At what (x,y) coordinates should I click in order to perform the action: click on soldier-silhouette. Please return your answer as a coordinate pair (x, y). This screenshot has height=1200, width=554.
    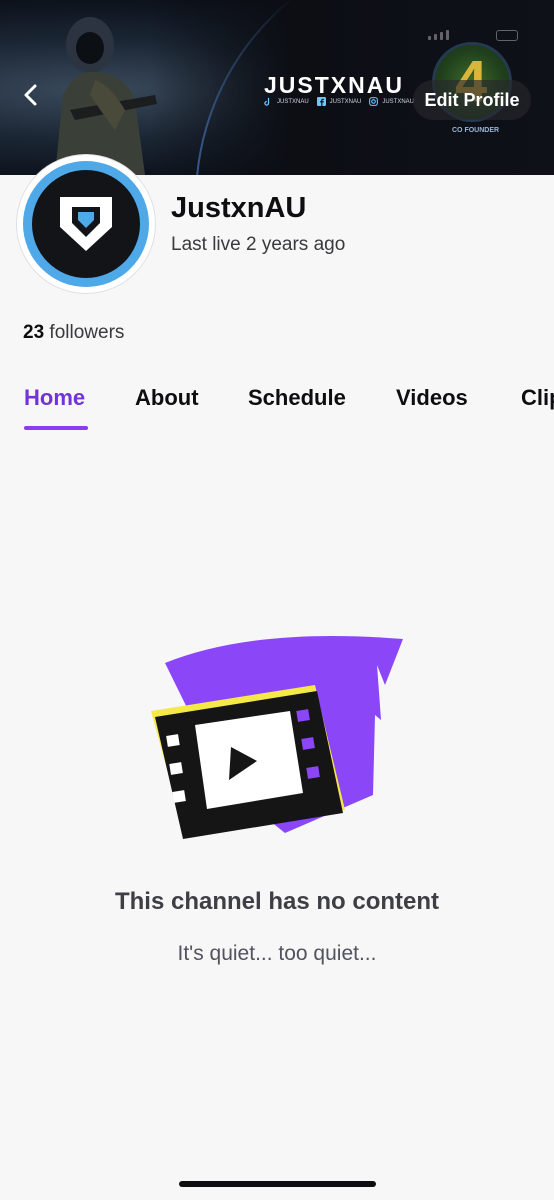
    Looking at the image, I should click on (106, 96).